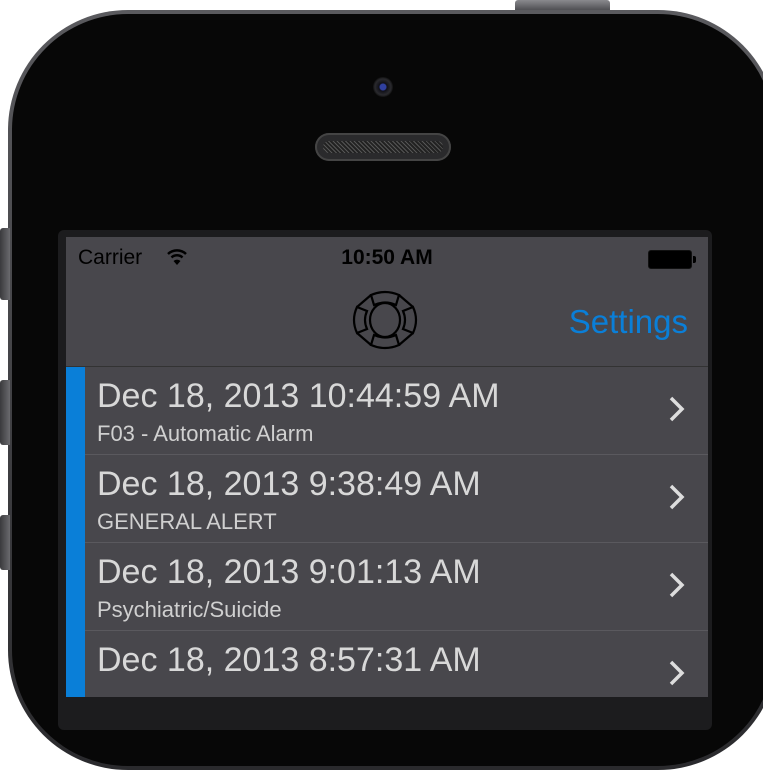 The height and width of the screenshot is (770, 763). I want to click on status-time: 10:50 AM, so click(387, 257).